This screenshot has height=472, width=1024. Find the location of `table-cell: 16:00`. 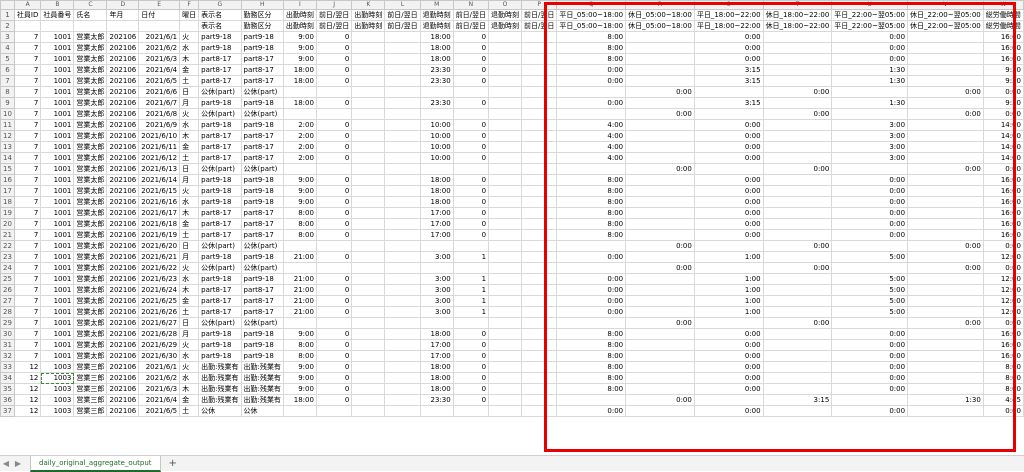

table-cell: 16:00 is located at coordinates (1003, 356).